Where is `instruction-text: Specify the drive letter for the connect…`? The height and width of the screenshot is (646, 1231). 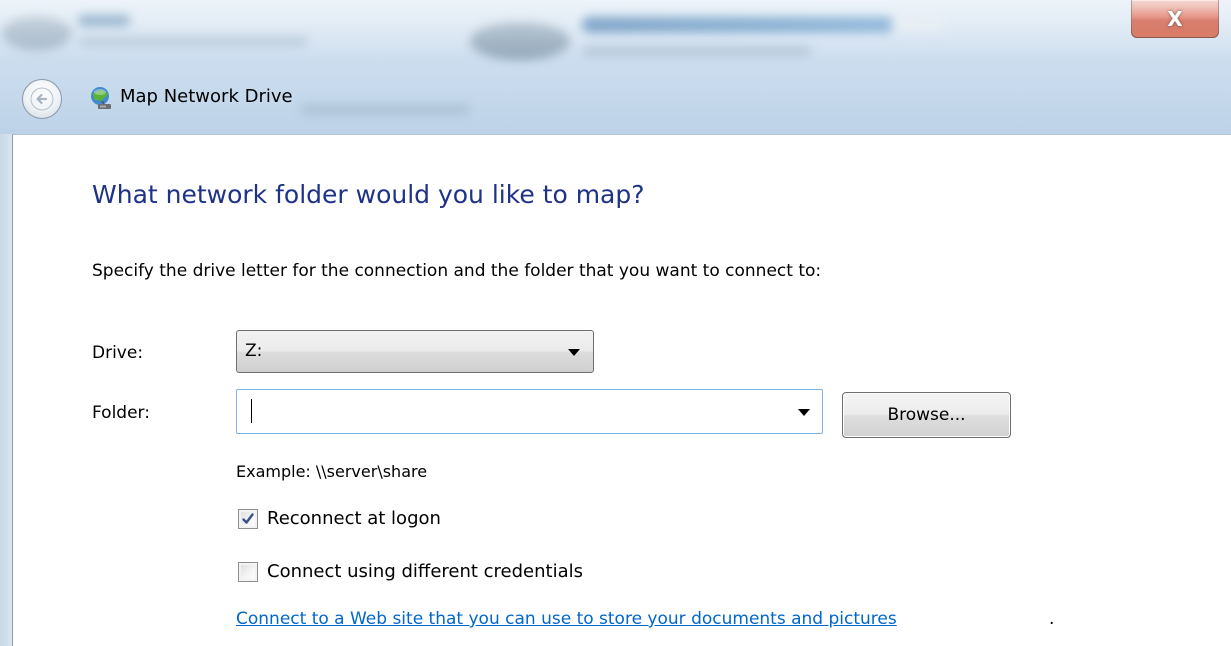 instruction-text: Specify the drive letter for the connect… is located at coordinates (457, 271).